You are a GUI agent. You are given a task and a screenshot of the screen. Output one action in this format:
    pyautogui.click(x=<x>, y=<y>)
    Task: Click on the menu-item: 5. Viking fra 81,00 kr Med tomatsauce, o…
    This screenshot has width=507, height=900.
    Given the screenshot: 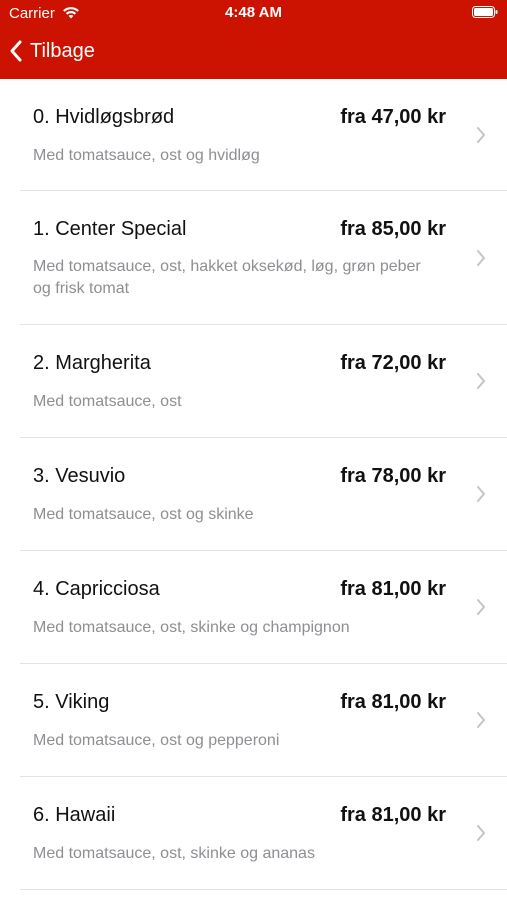 What is the action you would take?
    pyautogui.click(x=253, y=720)
    